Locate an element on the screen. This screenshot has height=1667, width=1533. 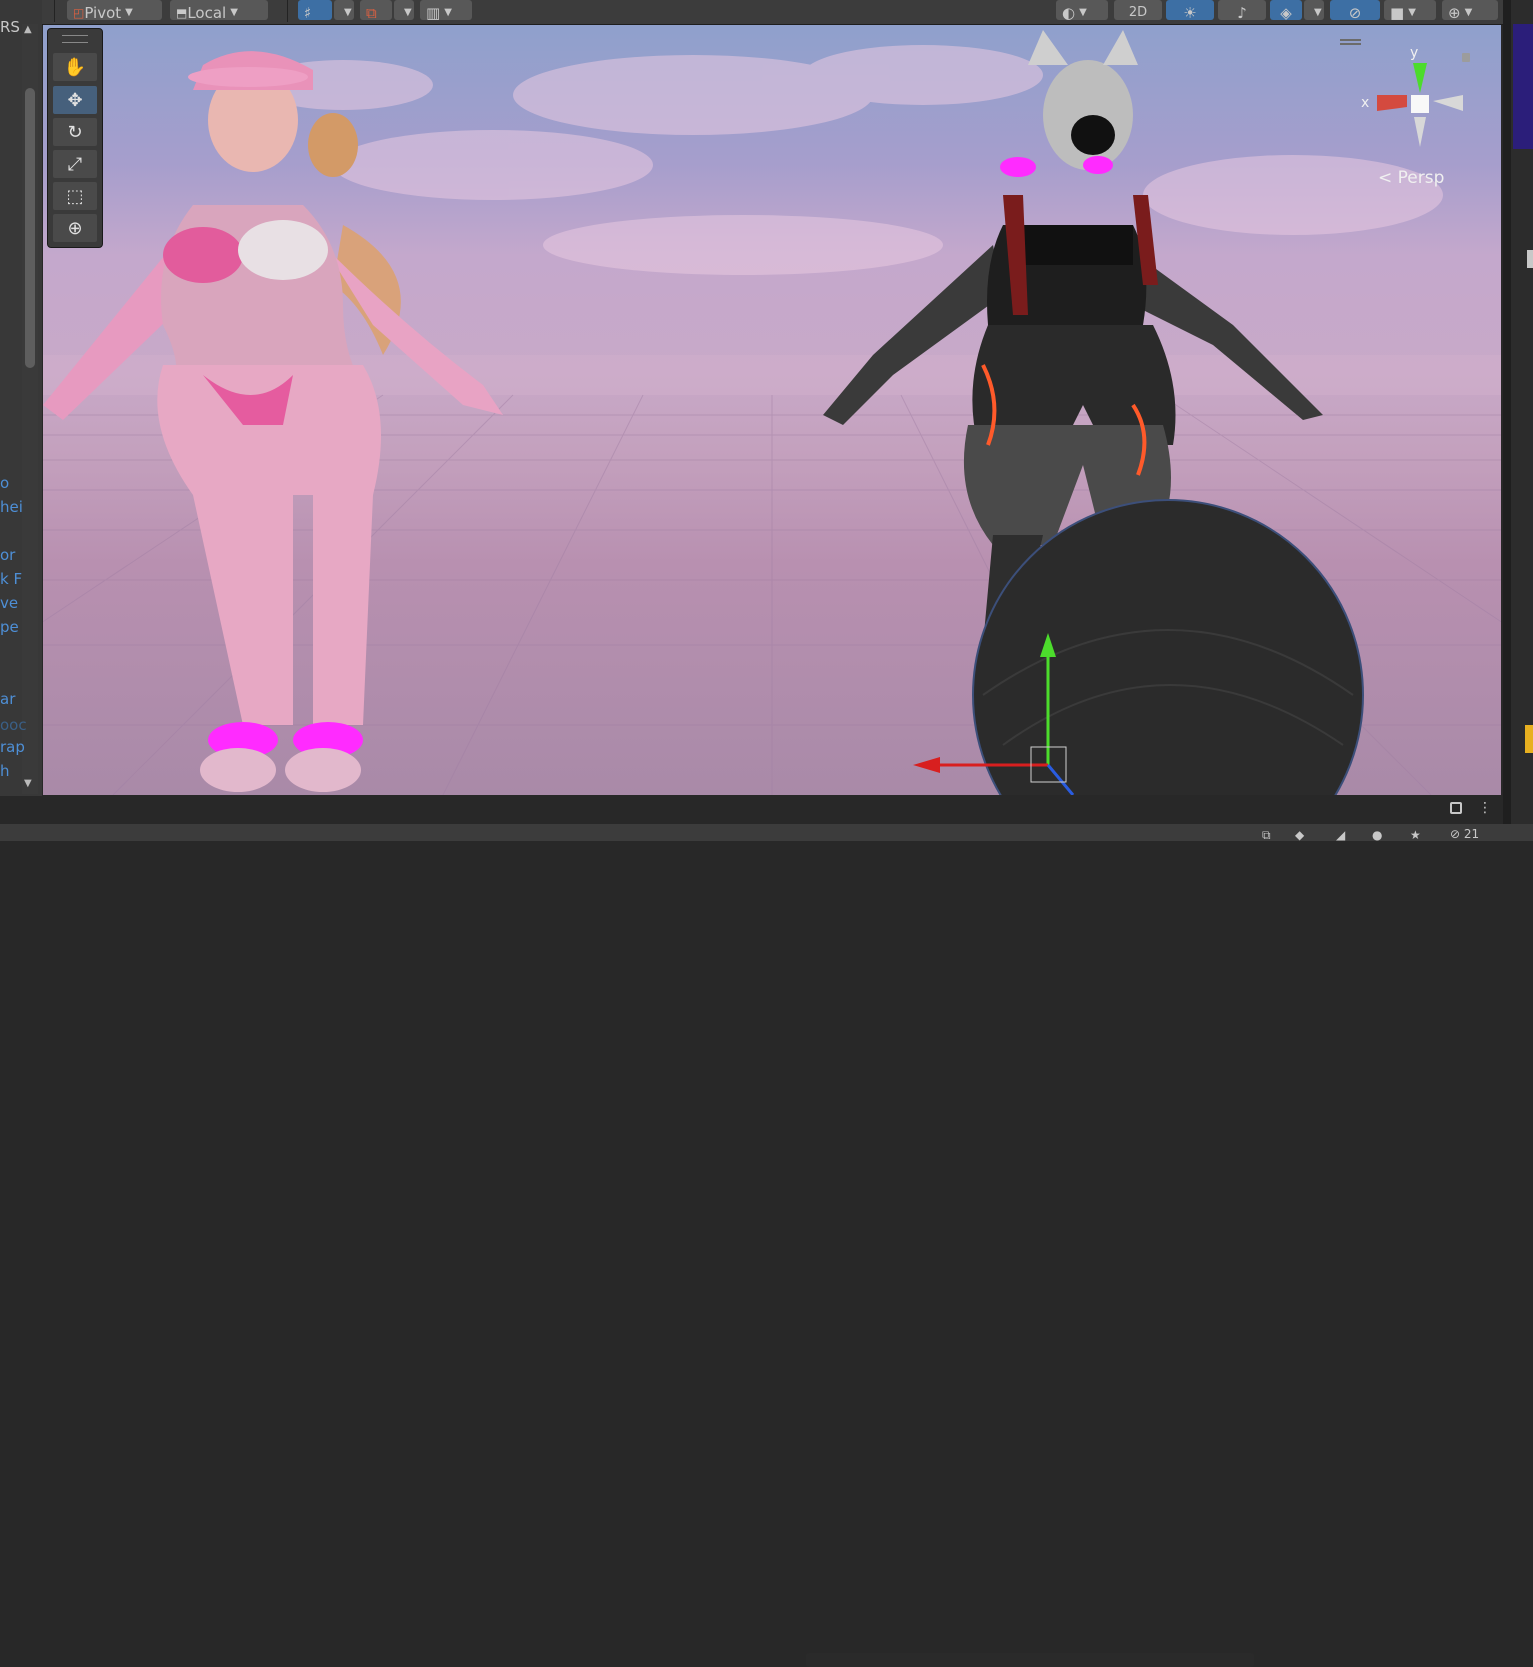
camera-icon: ■ is located at coordinates (1397, 13).